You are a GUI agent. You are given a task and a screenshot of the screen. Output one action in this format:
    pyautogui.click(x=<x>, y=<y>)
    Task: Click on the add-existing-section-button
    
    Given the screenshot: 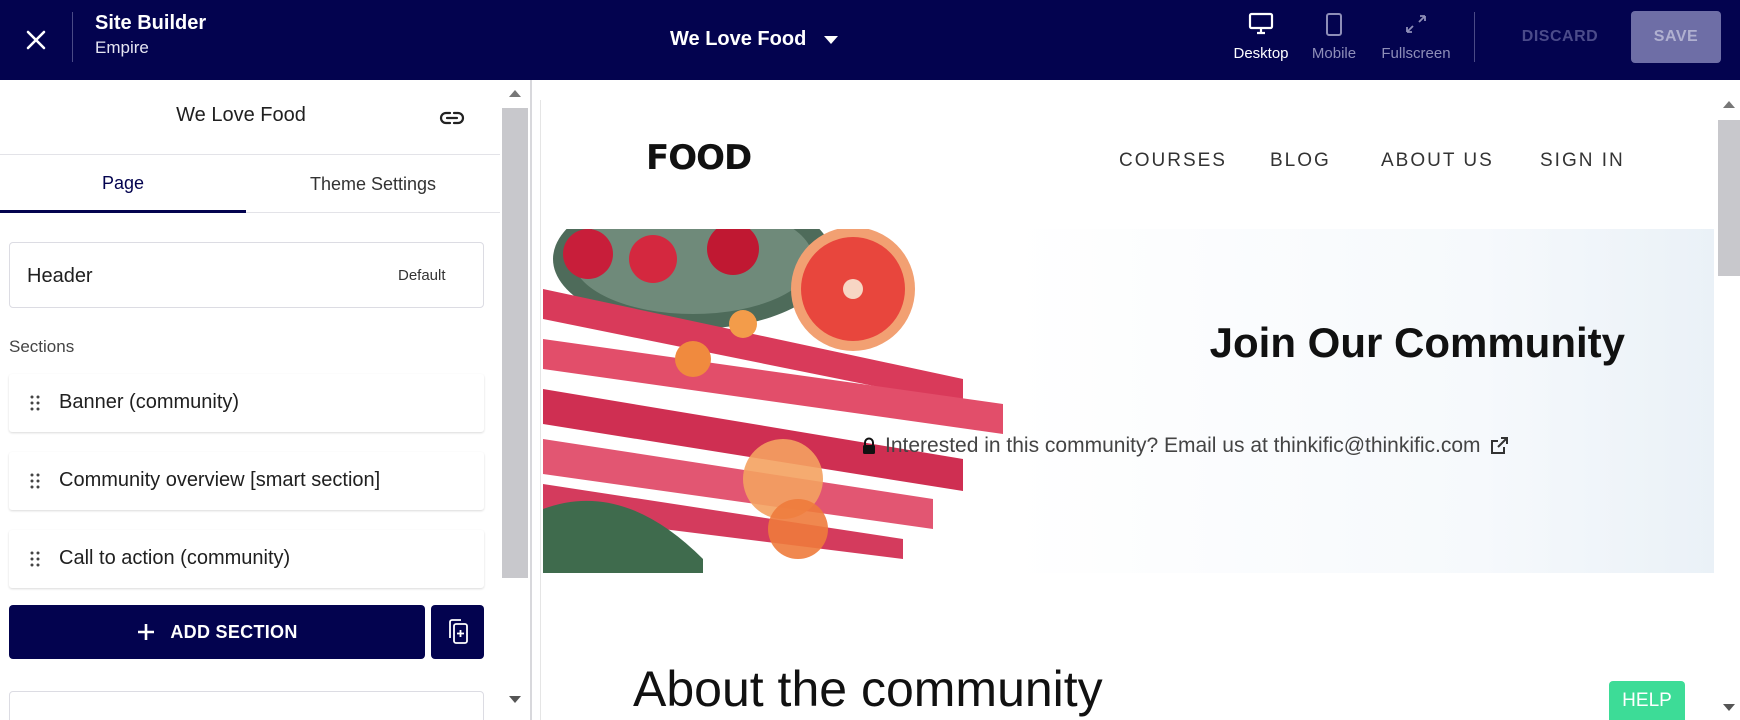 What is the action you would take?
    pyautogui.click(x=457, y=632)
    